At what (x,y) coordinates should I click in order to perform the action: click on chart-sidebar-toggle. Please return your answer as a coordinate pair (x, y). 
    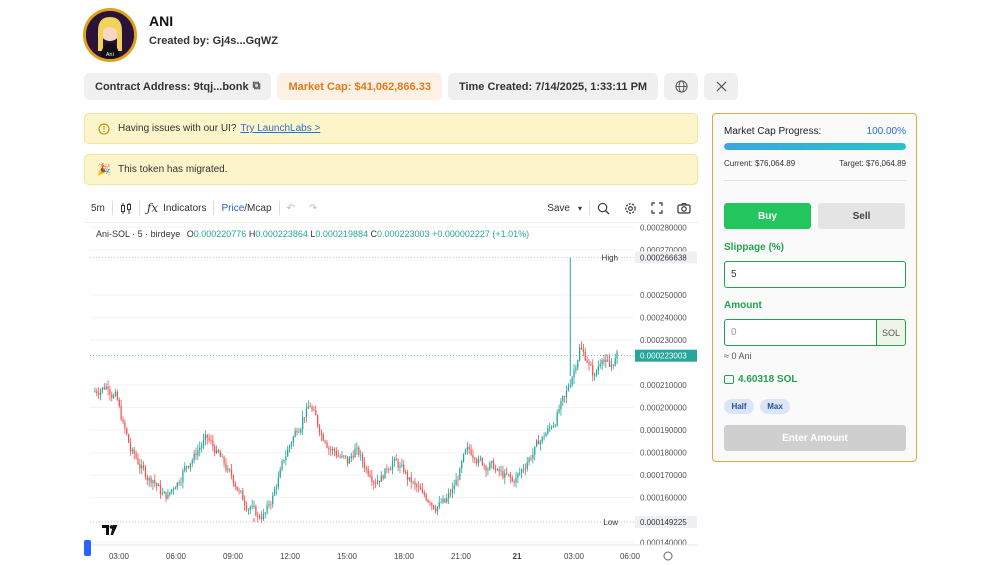
    Looking at the image, I should click on (87, 548).